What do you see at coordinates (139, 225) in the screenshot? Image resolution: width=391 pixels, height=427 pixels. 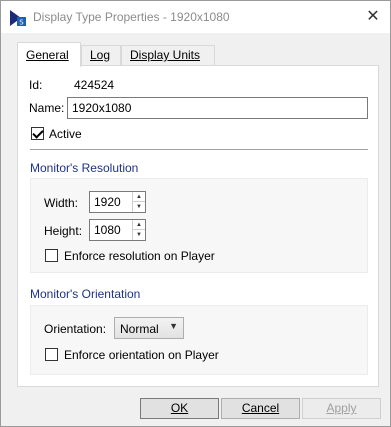 I see `height-increment-button: ▲` at bounding box center [139, 225].